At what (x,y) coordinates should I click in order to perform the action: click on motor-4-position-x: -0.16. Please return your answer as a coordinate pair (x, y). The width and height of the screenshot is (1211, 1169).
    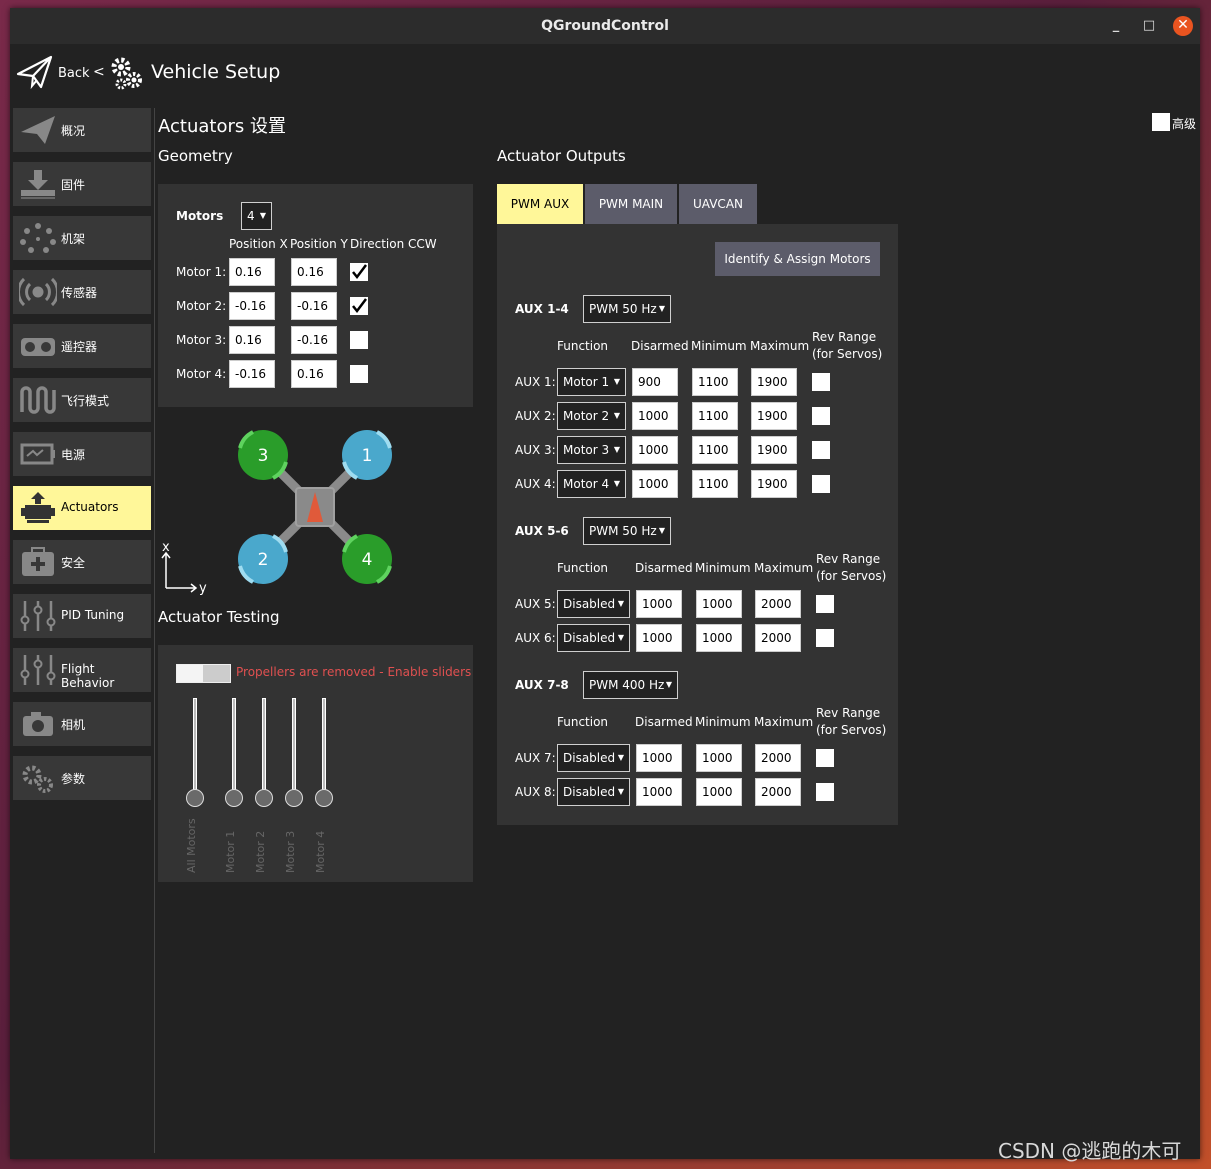
    Looking at the image, I should click on (252, 374).